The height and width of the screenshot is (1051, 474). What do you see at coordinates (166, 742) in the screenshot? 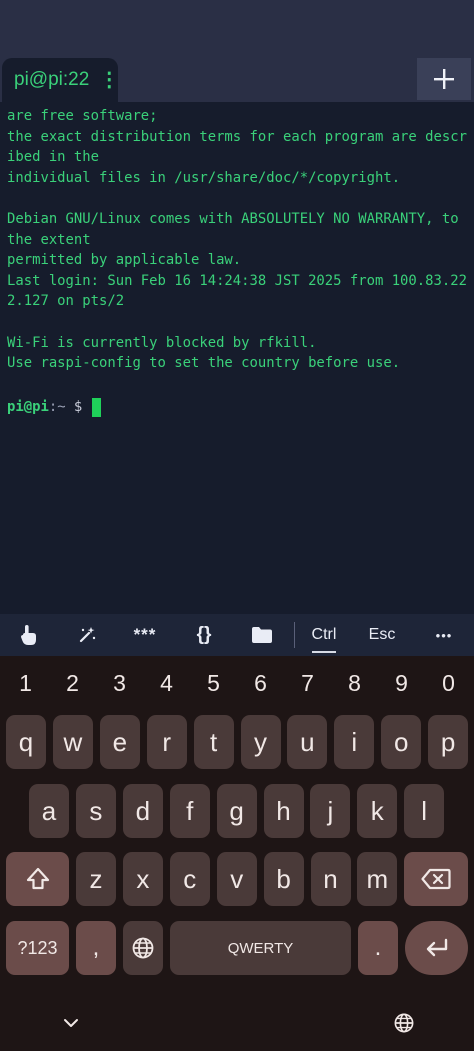
I see `key-r: r` at bounding box center [166, 742].